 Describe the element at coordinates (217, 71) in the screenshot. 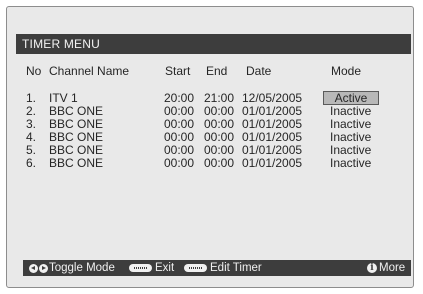

I see `col-end-header: End` at that location.